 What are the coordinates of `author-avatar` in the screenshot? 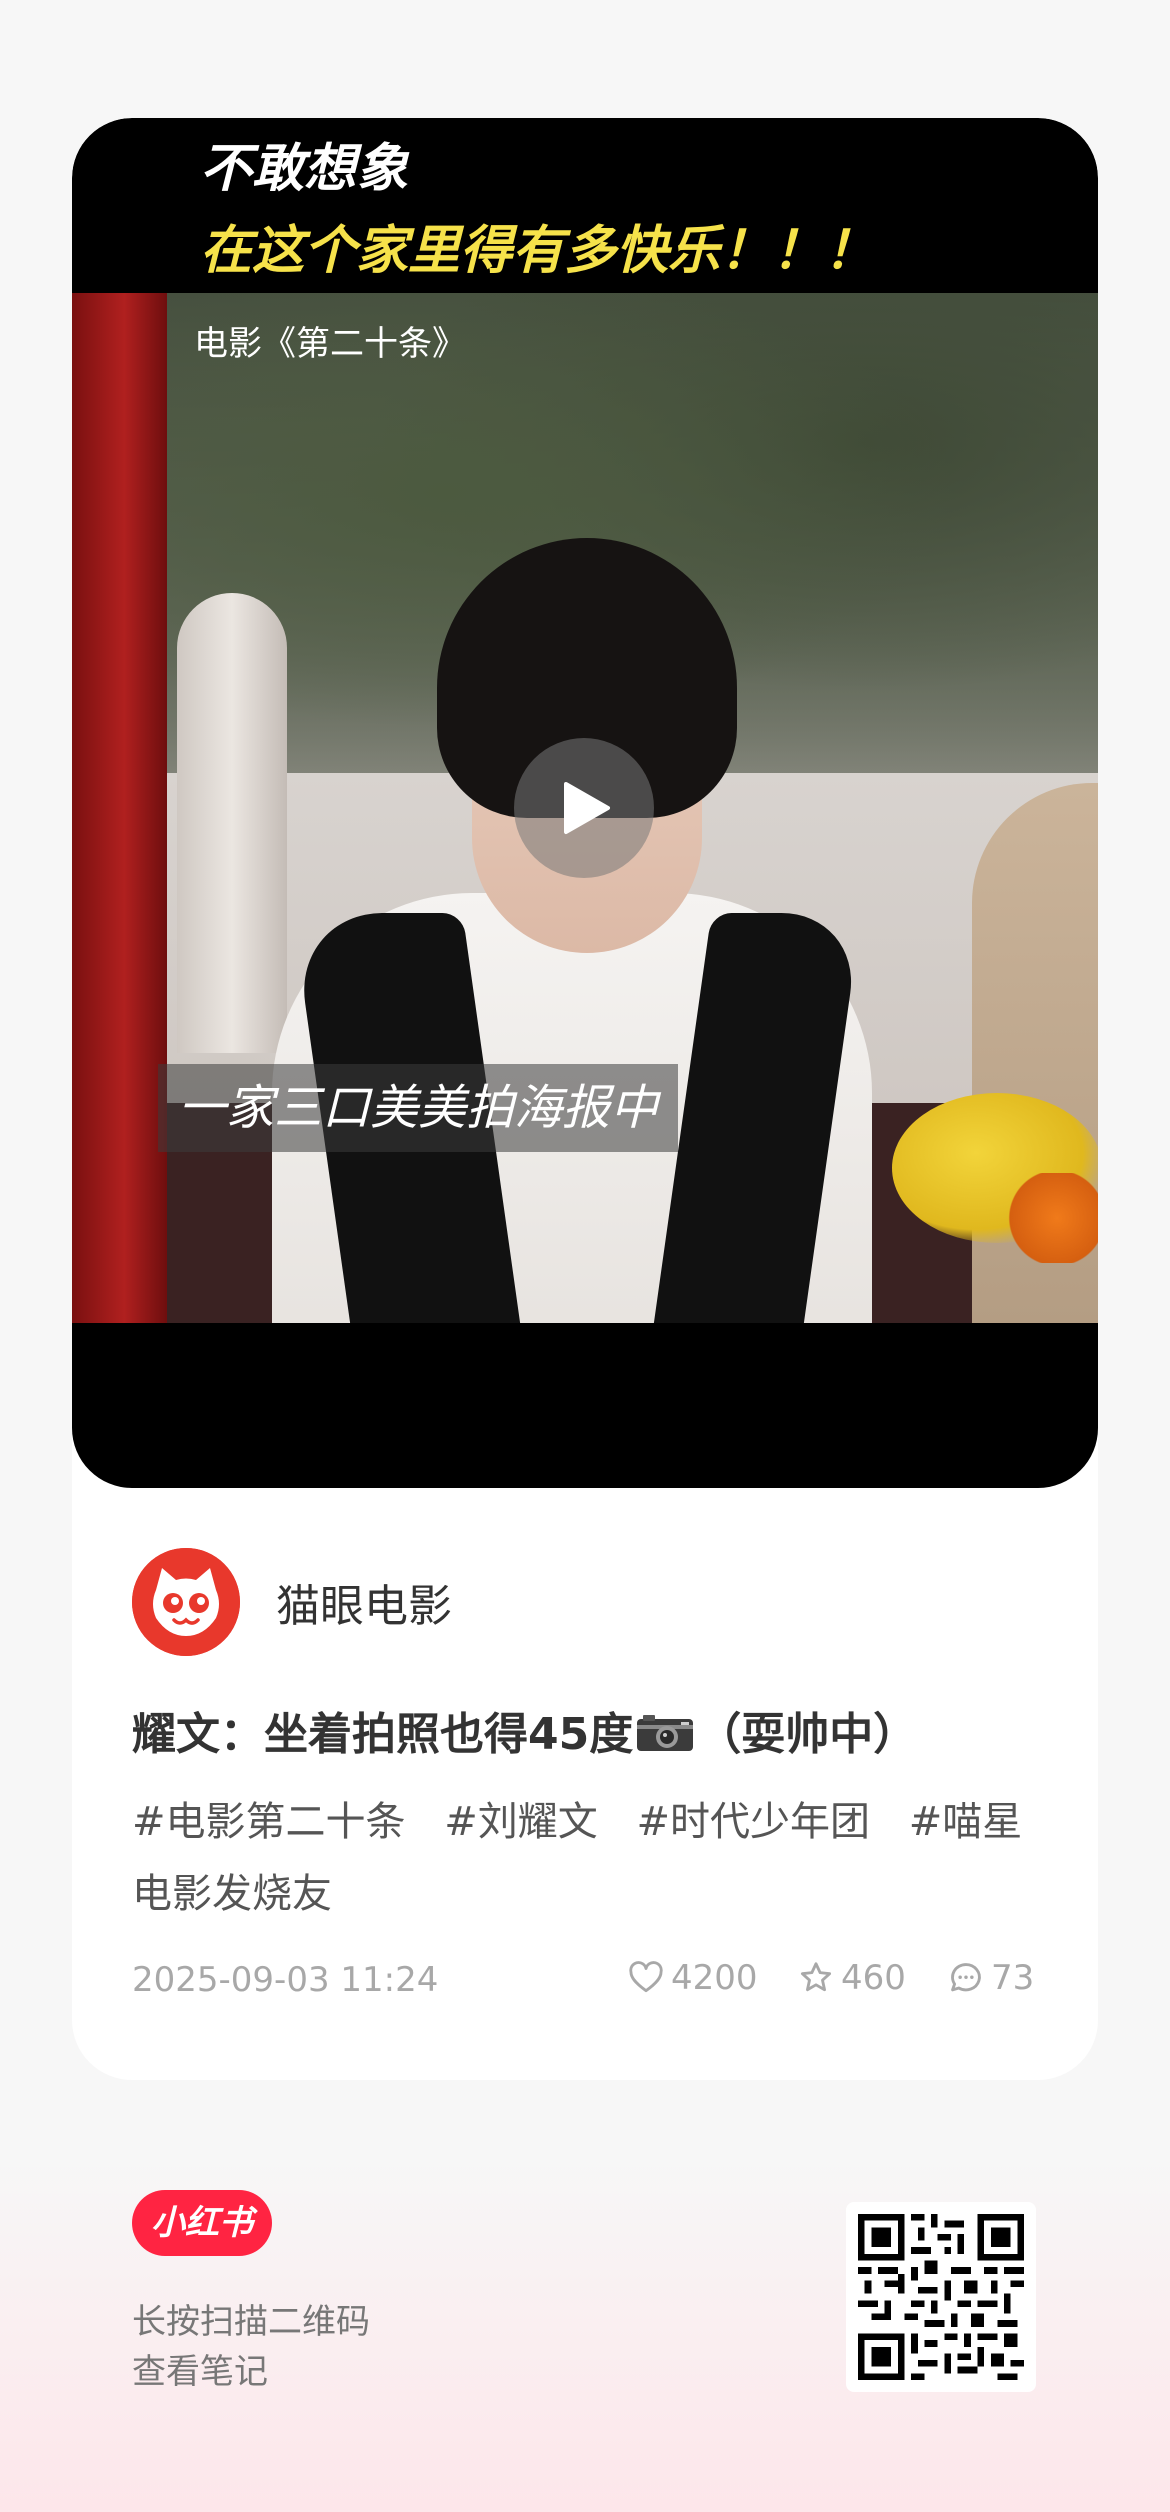 It's located at (186, 1602).